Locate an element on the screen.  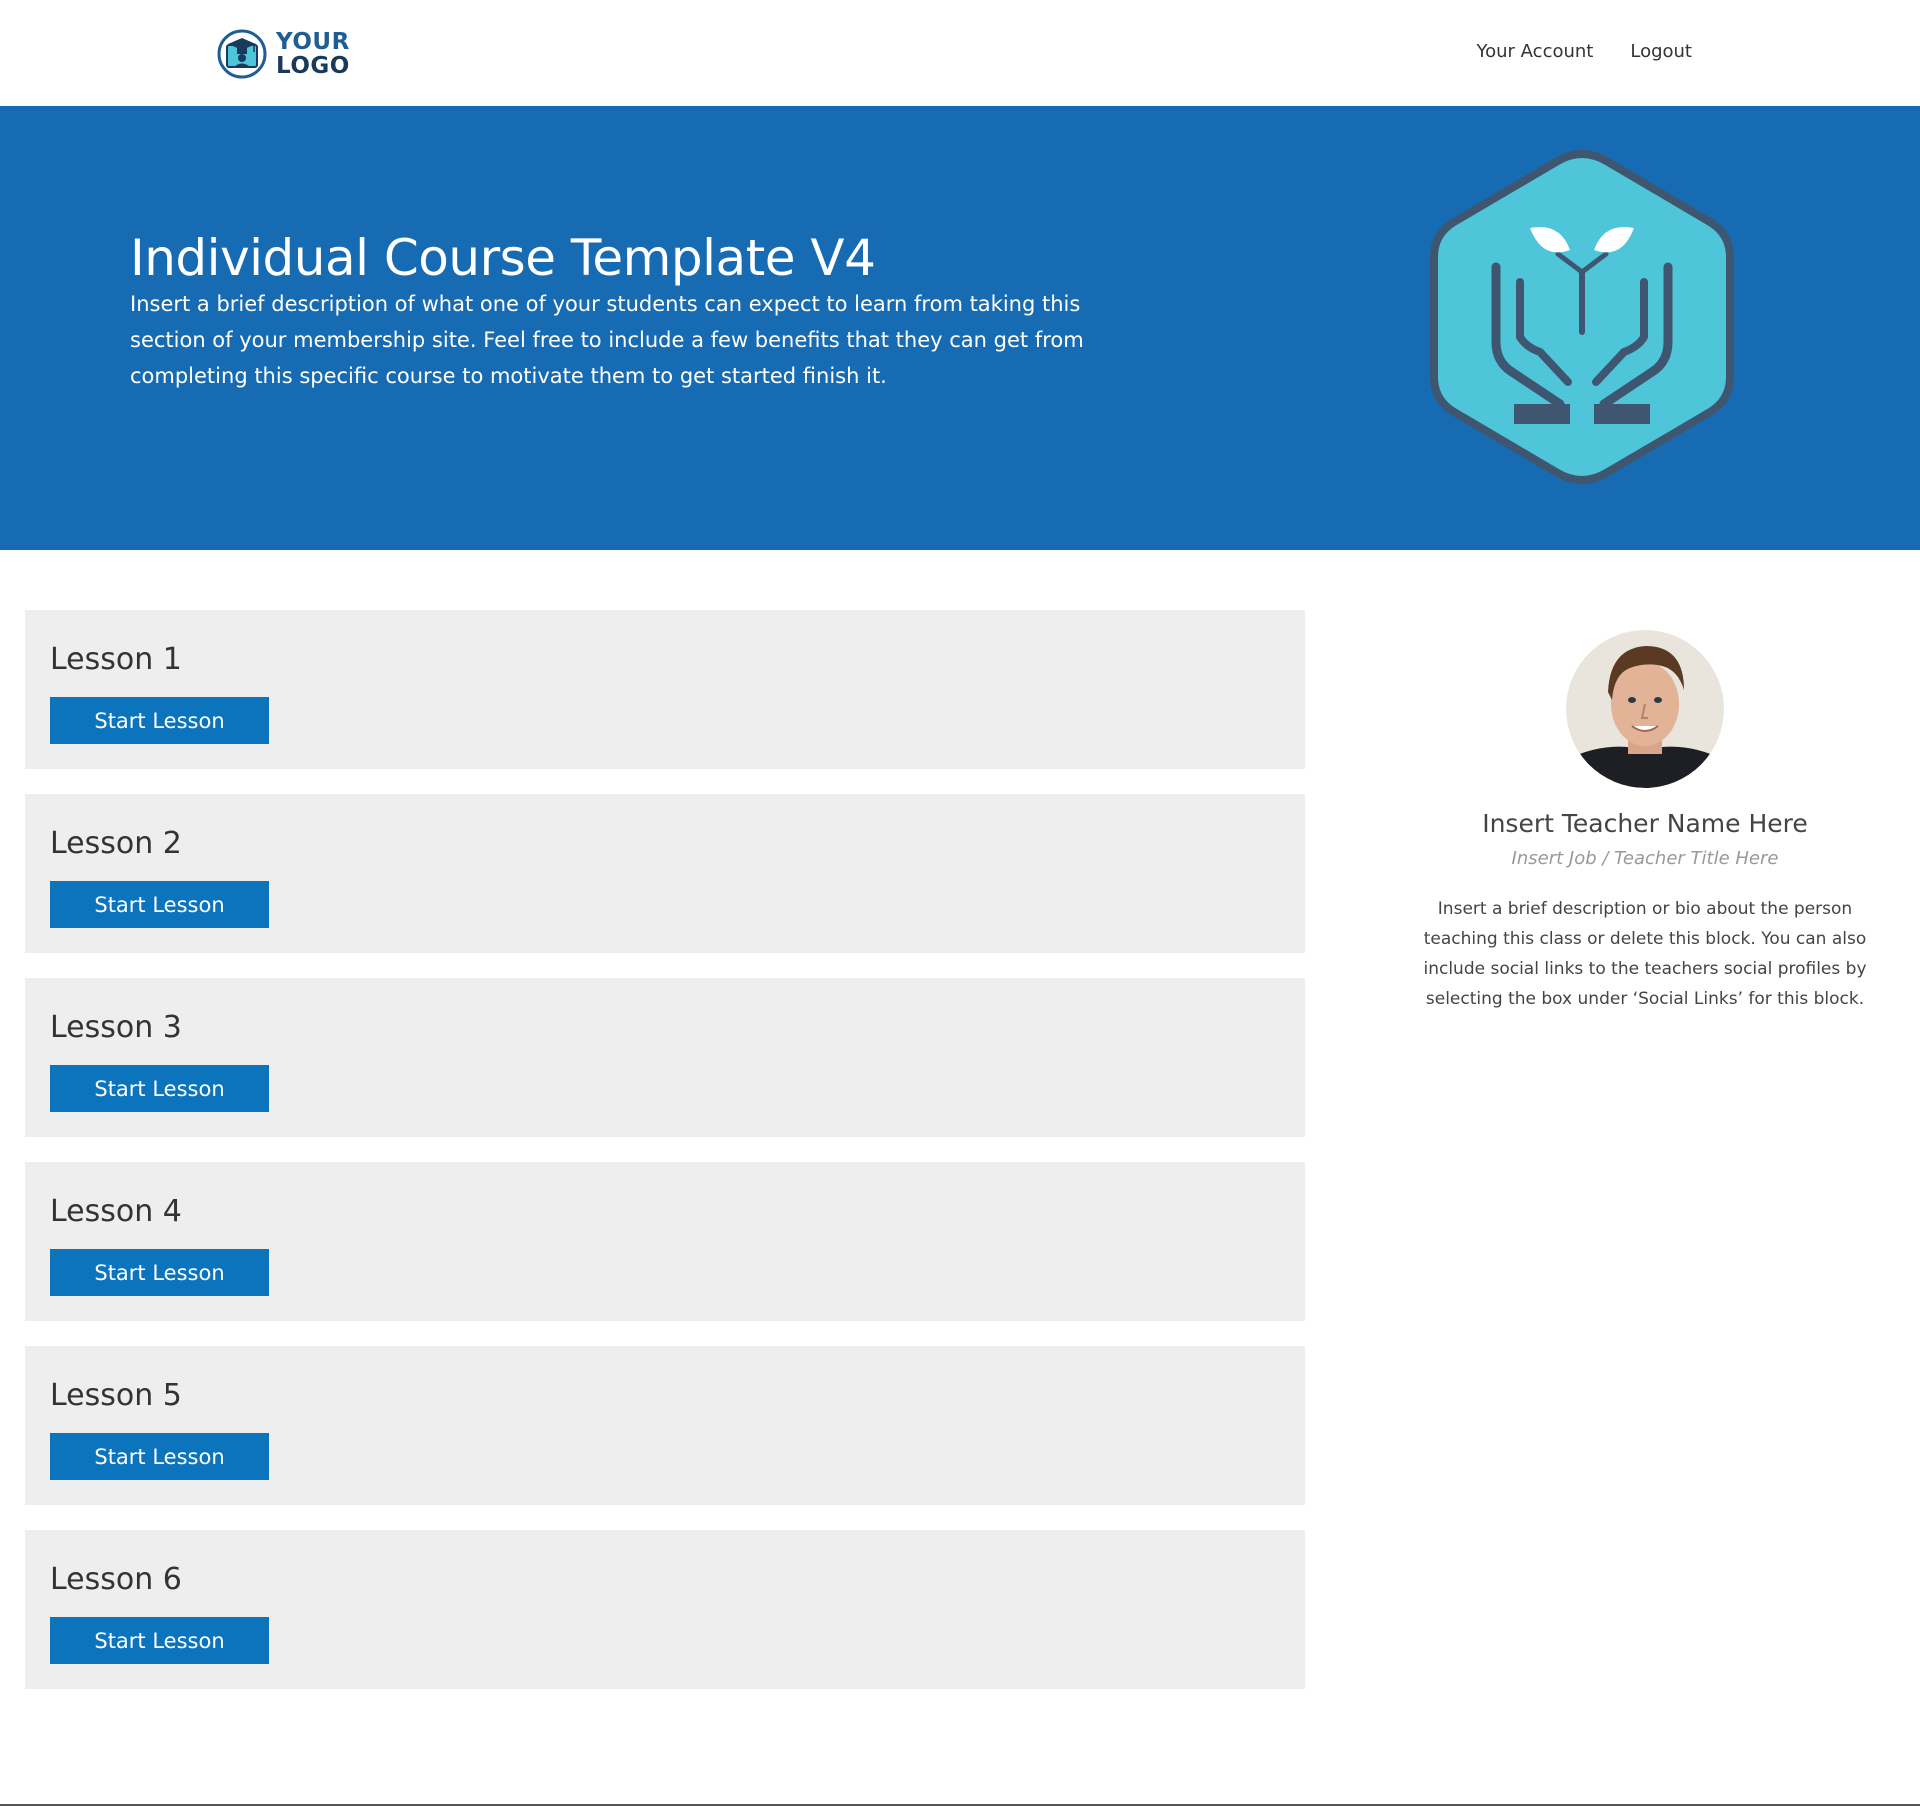
lesson-title: Lesson 5 is located at coordinates (116, 1395).